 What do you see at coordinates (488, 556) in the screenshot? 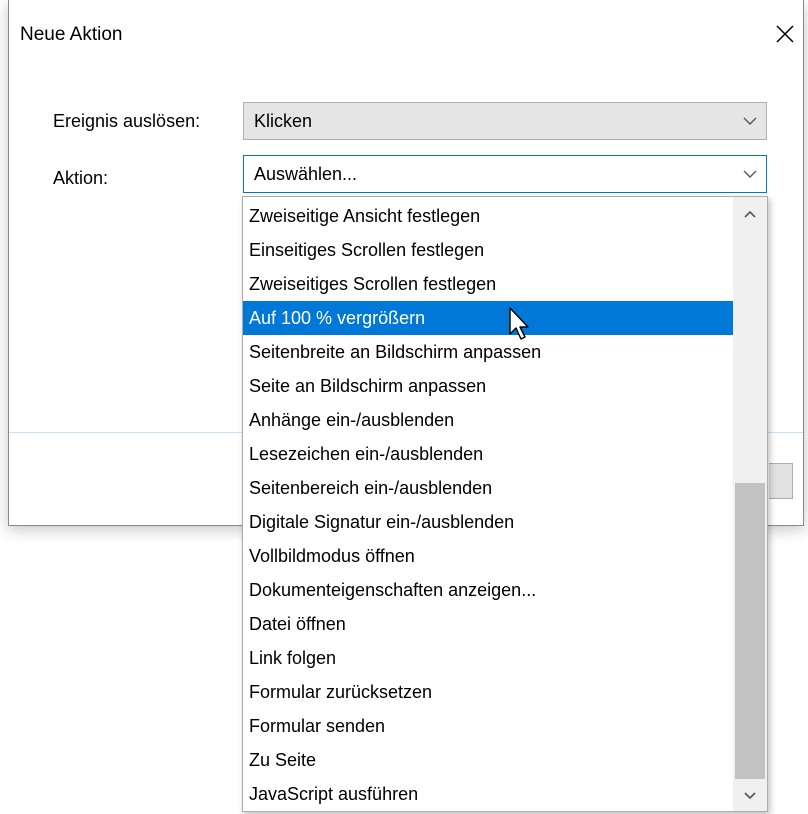
I see `list-item: Vollbildmodus öffnen` at bounding box center [488, 556].